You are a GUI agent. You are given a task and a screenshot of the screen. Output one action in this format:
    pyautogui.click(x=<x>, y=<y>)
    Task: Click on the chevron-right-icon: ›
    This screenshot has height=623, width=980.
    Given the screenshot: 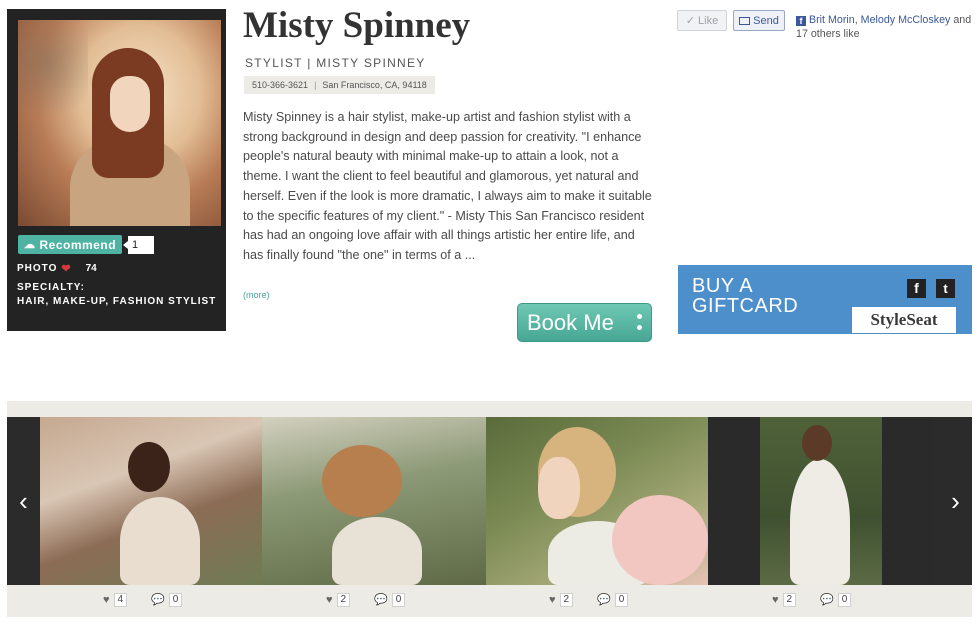 What is the action you would take?
    pyautogui.click(x=955, y=500)
    